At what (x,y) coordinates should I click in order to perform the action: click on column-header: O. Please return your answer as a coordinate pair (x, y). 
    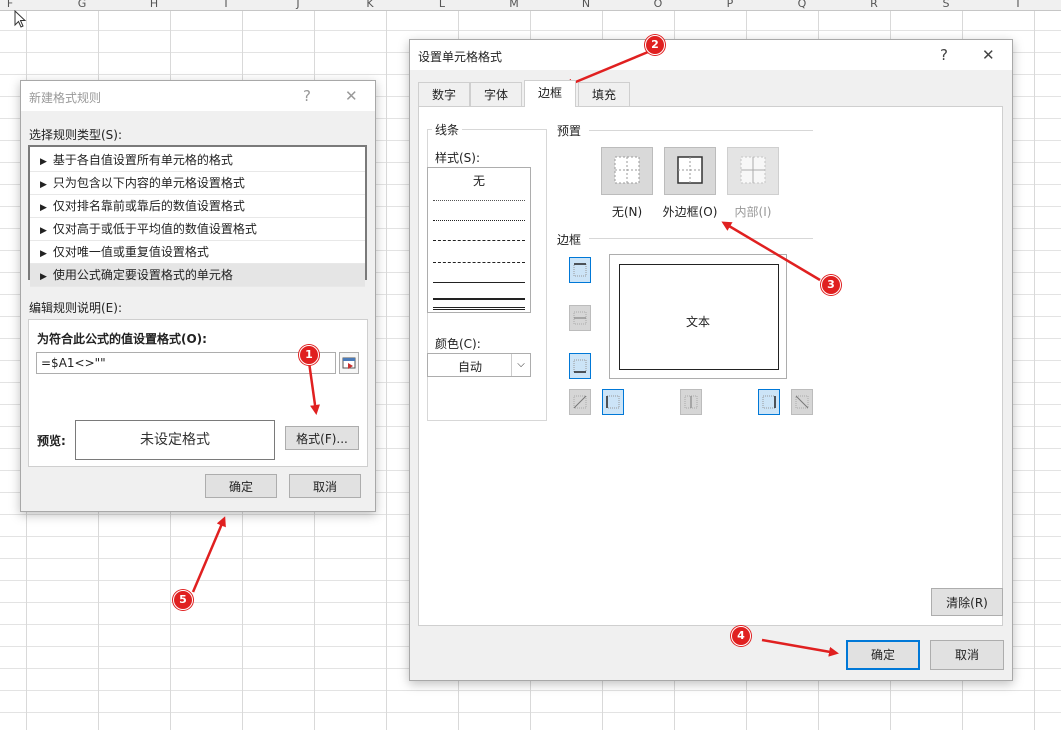
    Looking at the image, I should click on (658, 5).